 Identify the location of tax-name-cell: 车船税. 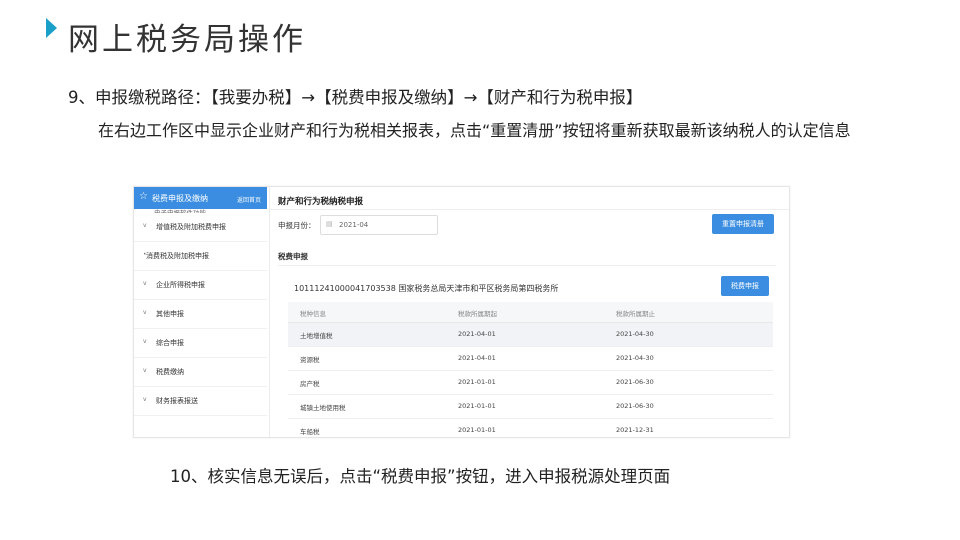
(310, 432).